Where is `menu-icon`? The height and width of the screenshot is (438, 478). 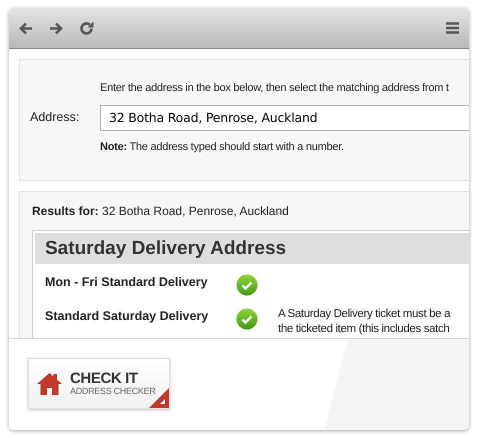 menu-icon is located at coordinates (452, 28).